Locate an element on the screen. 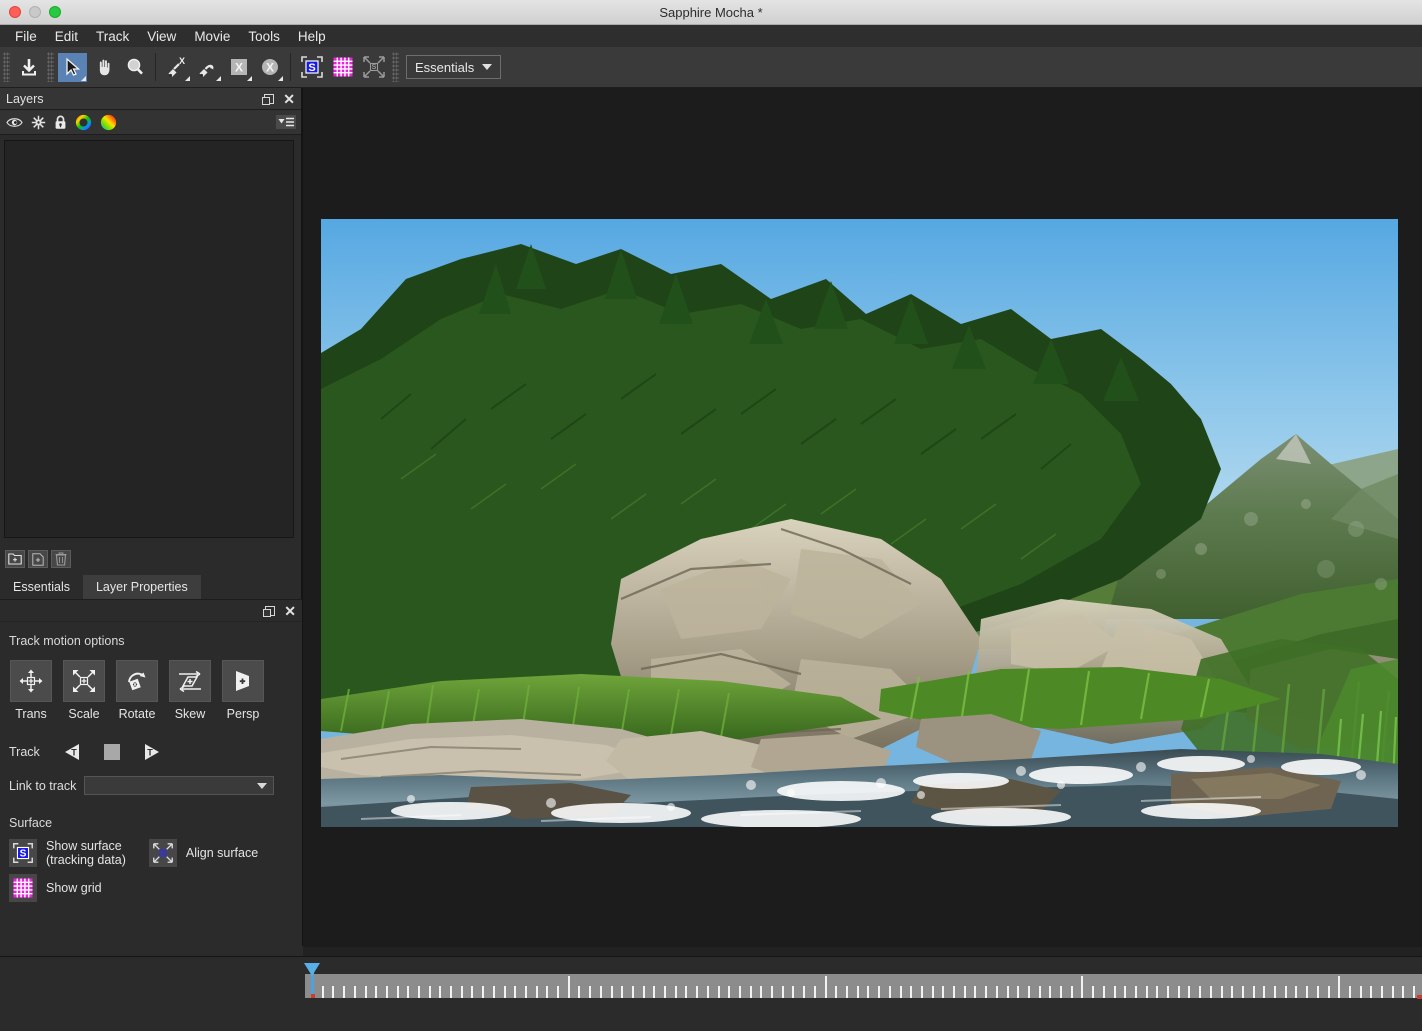  lock-icon is located at coordinates (60, 122).